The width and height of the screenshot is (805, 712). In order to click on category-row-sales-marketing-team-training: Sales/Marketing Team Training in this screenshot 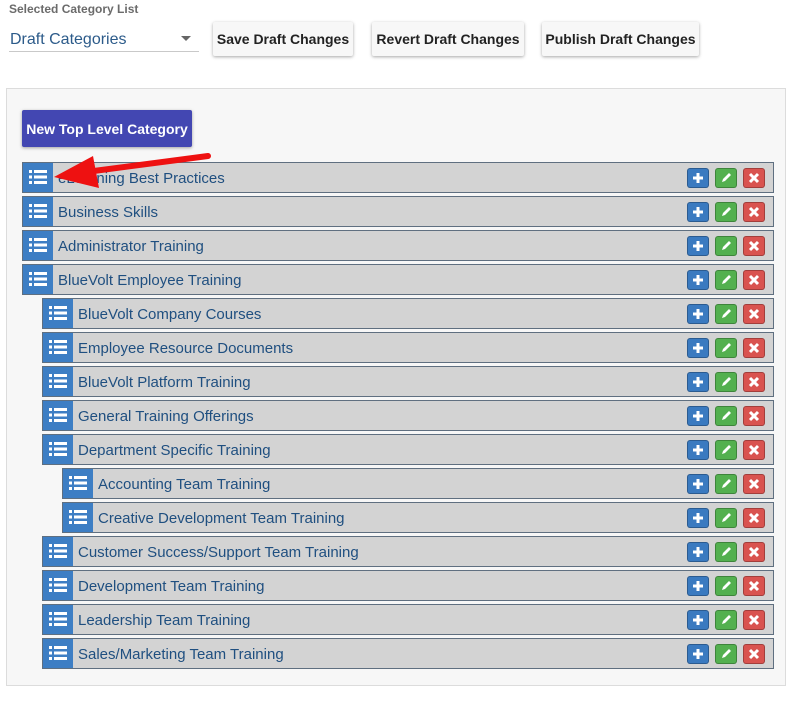, I will do `click(408, 653)`.